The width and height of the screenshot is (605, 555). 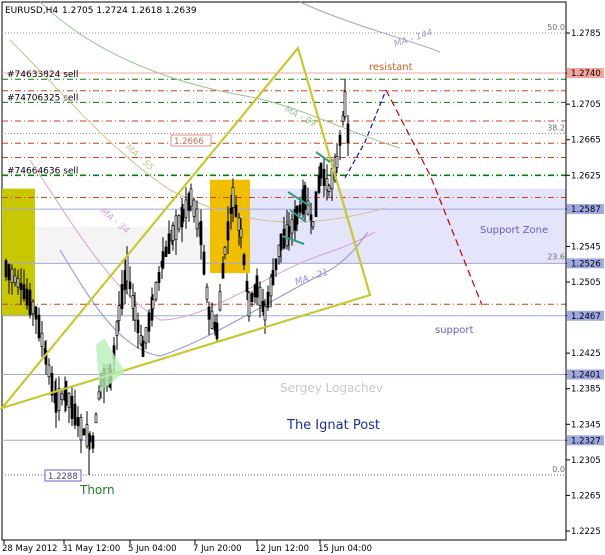 I want to click on y-tick-label: 1.2705, so click(x=586, y=105).